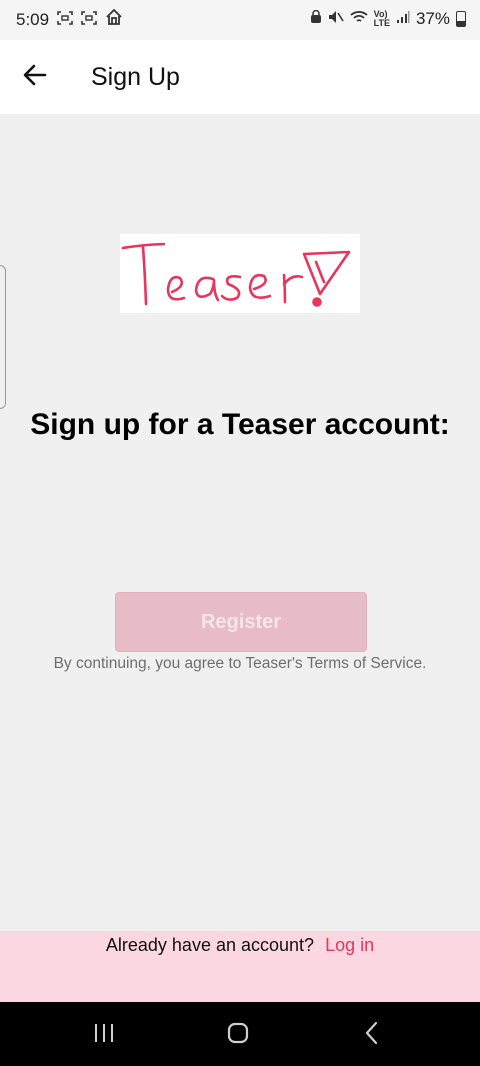 The image size is (480, 1066). Describe the element at coordinates (3, 337) in the screenshot. I see `side-drawer-handle` at that location.